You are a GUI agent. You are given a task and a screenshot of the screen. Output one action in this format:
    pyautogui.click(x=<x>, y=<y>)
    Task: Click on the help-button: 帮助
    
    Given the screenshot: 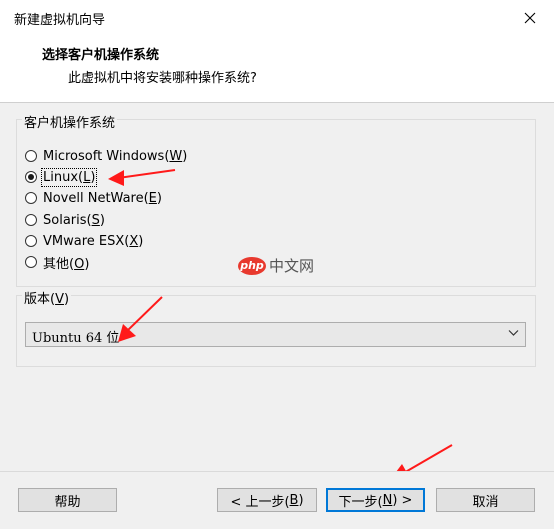 What is the action you would take?
    pyautogui.click(x=67, y=500)
    